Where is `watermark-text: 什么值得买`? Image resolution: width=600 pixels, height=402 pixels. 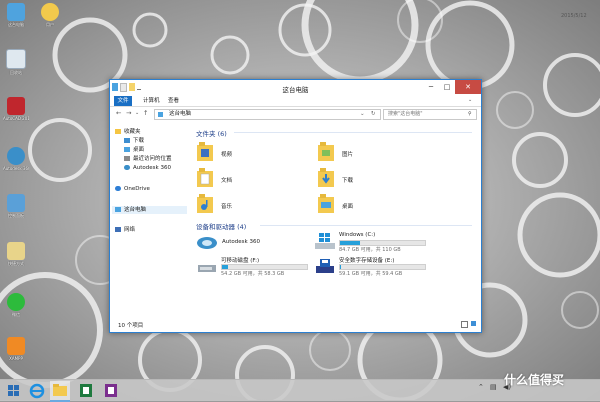
watermark-text: 什么值得买 is located at coordinates (534, 380).